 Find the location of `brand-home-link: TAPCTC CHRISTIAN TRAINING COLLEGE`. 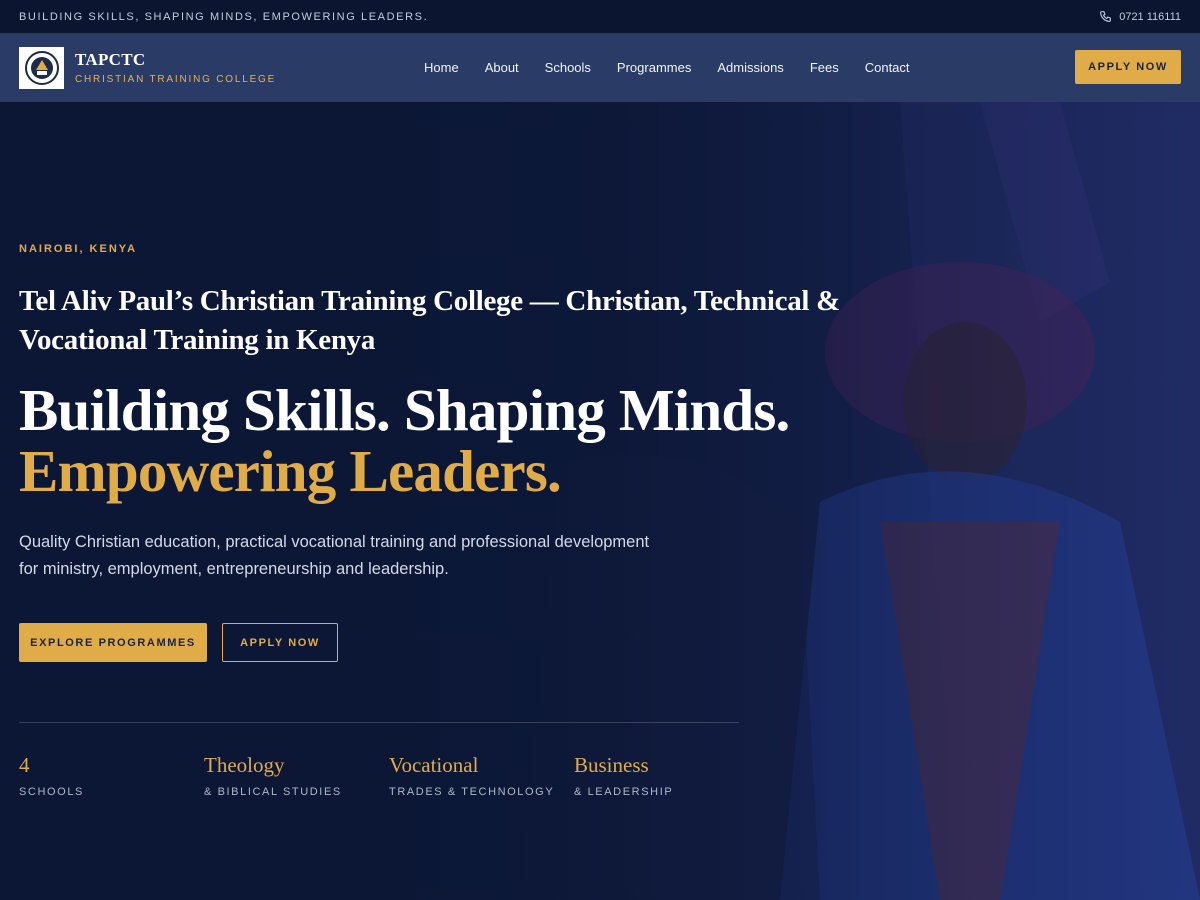

brand-home-link: TAPCTC CHRISTIAN TRAINING COLLEGE is located at coordinates (148, 67).